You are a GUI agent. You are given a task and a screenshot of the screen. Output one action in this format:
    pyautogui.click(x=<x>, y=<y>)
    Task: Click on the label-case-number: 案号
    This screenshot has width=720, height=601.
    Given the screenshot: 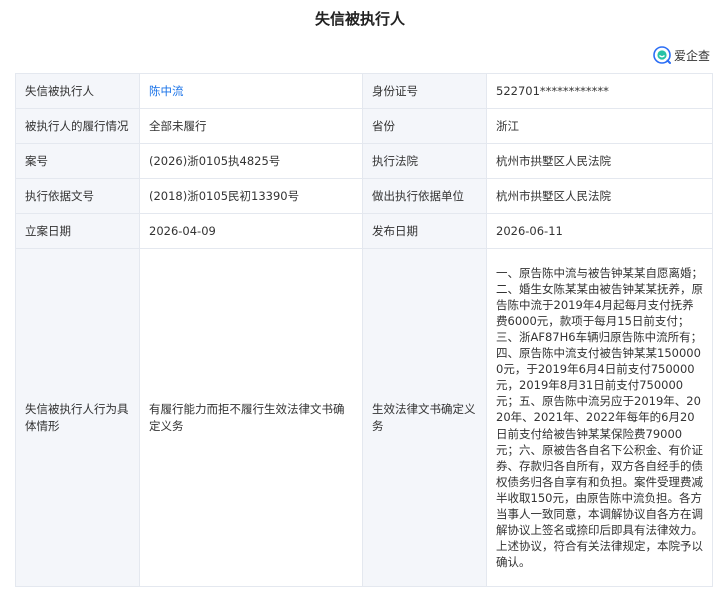 What is the action you would take?
    pyautogui.click(x=77, y=161)
    